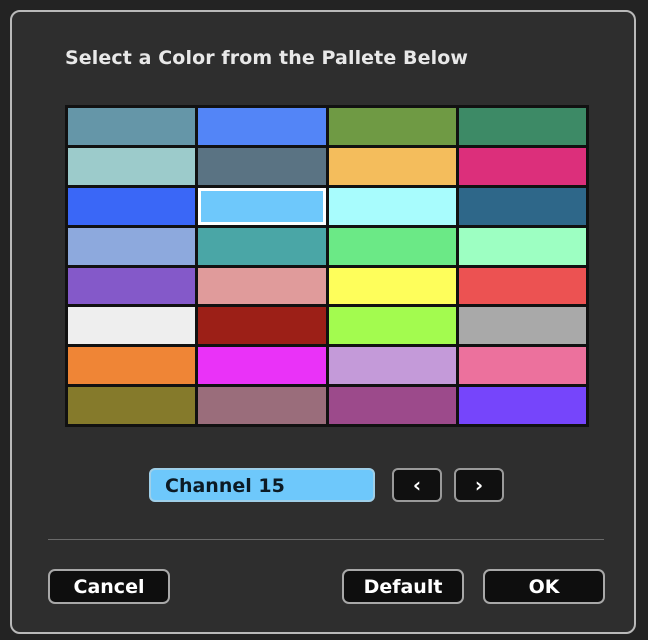  What do you see at coordinates (109, 586) in the screenshot?
I see `cancel-button: Cancel` at bounding box center [109, 586].